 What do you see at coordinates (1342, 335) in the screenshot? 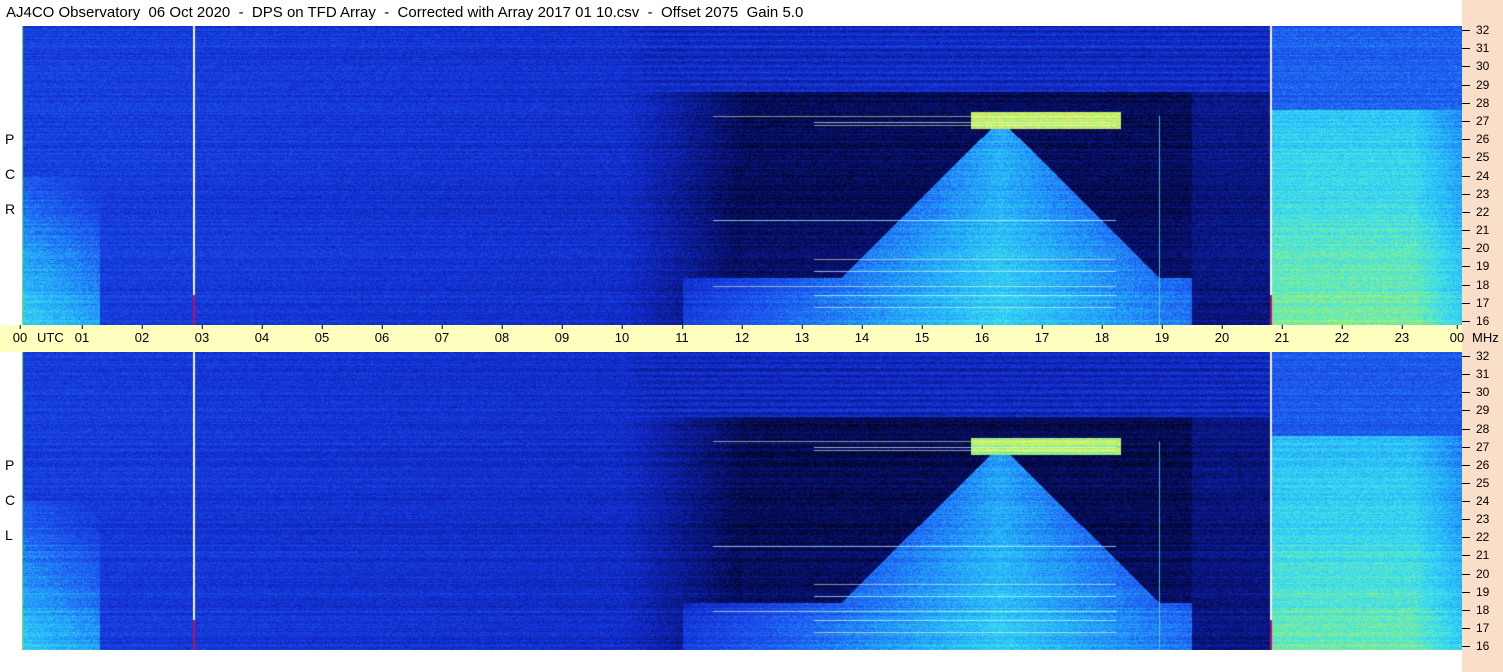
I see `time-tick-22: 22` at bounding box center [1342, 335].